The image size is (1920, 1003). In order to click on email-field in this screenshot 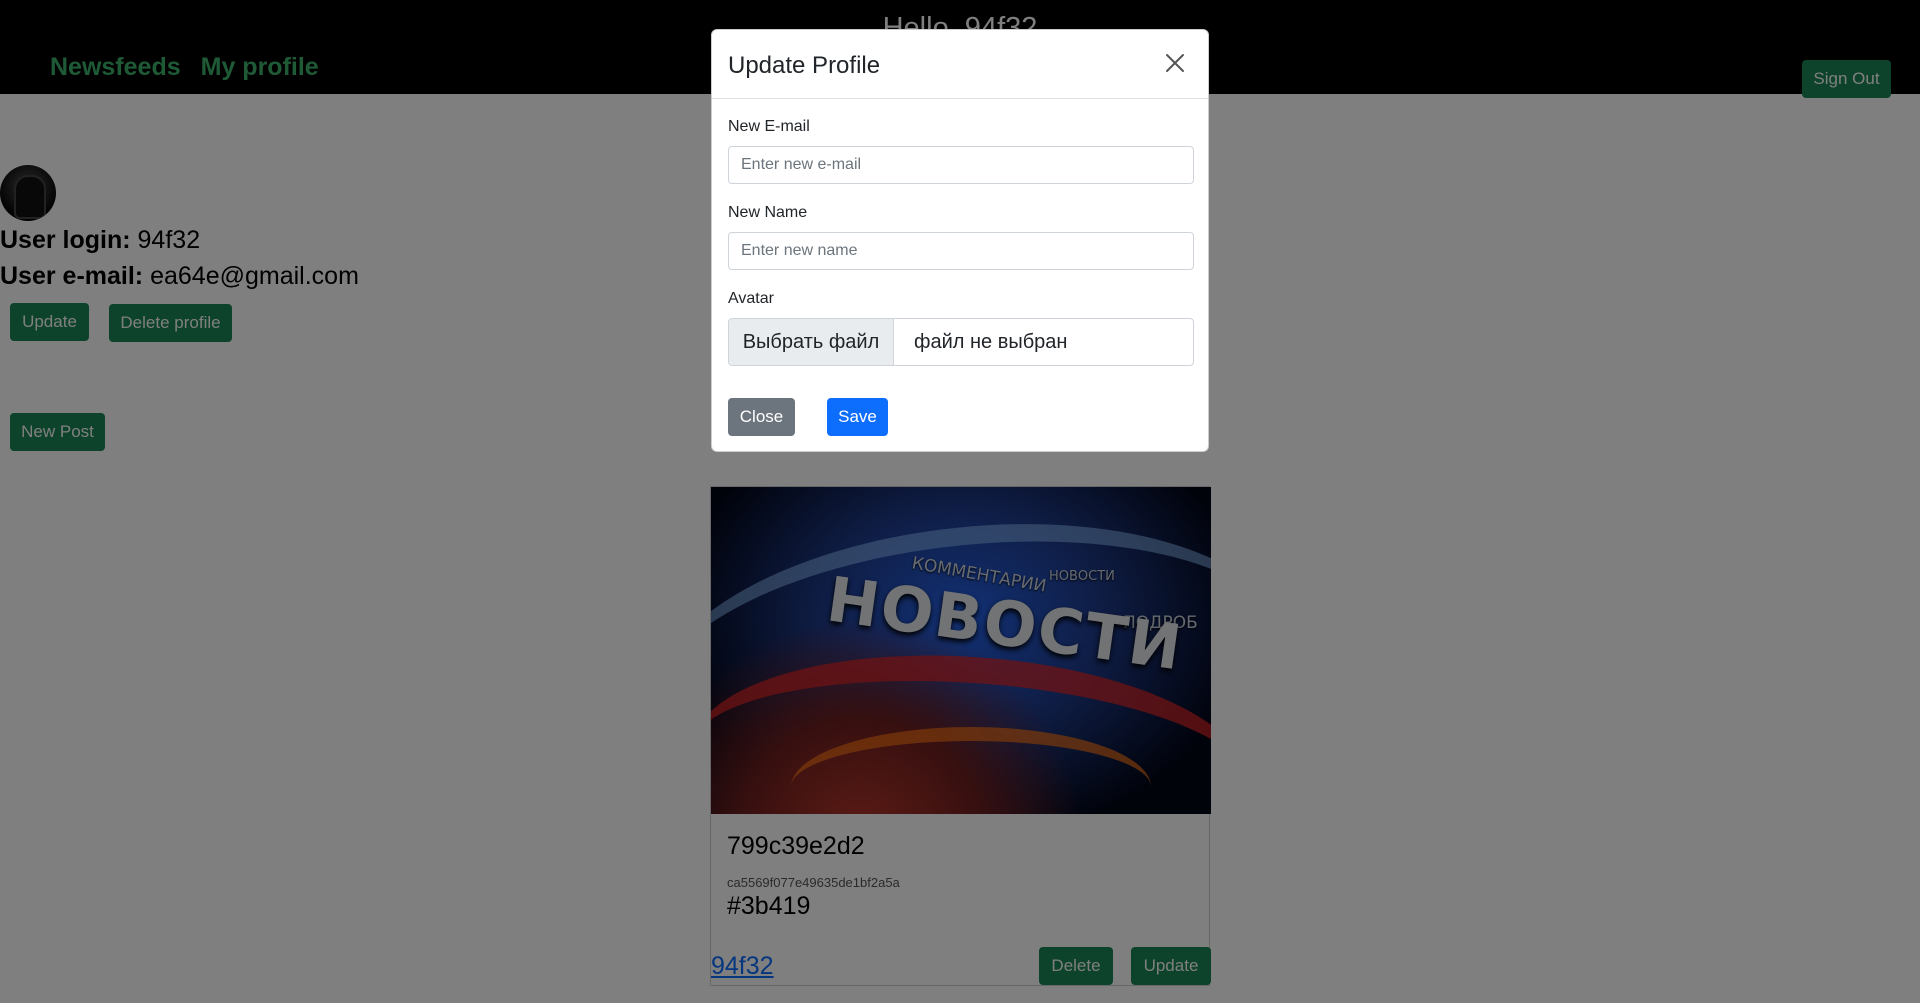, I will do `click(961, 165)`.